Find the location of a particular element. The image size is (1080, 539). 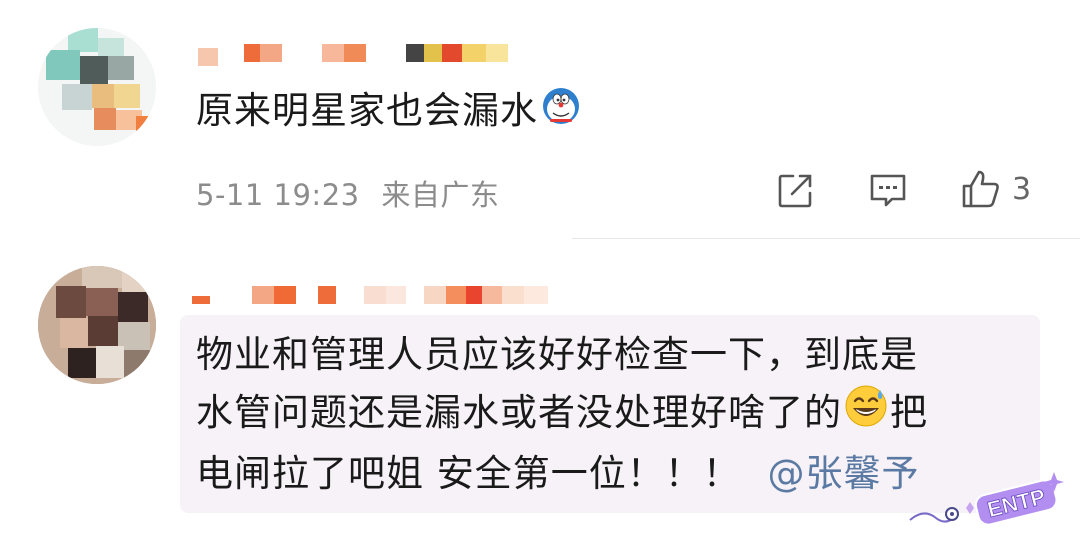

comment-1-body: 原来明星家也会漏水 is located at coordinates (388, 112).